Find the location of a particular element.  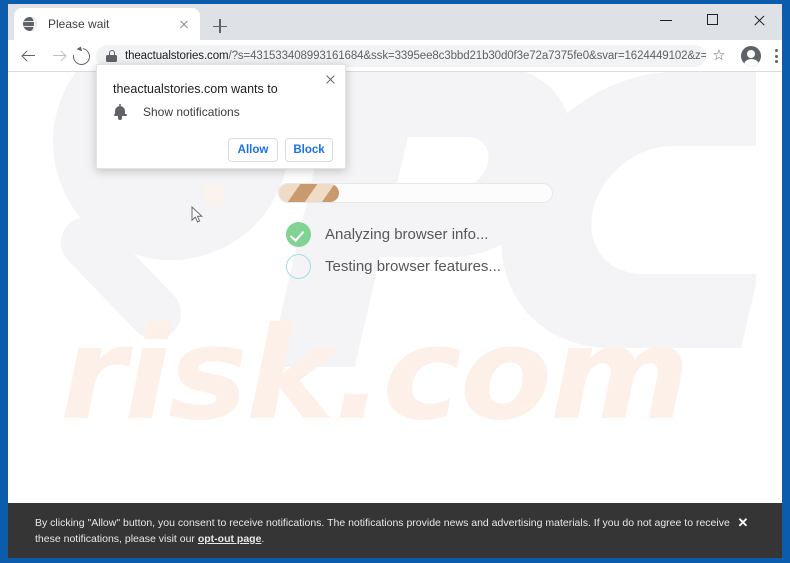

progress-bar-fill is located at coordinates (309, 193).